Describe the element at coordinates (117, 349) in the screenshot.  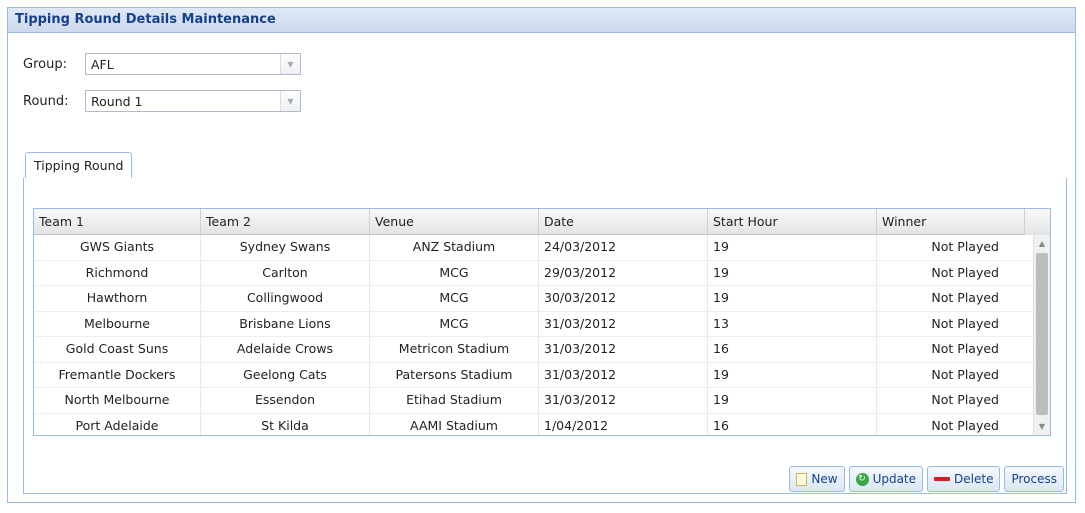
I see `cell-team1: Gold Coast Suns` at that location.